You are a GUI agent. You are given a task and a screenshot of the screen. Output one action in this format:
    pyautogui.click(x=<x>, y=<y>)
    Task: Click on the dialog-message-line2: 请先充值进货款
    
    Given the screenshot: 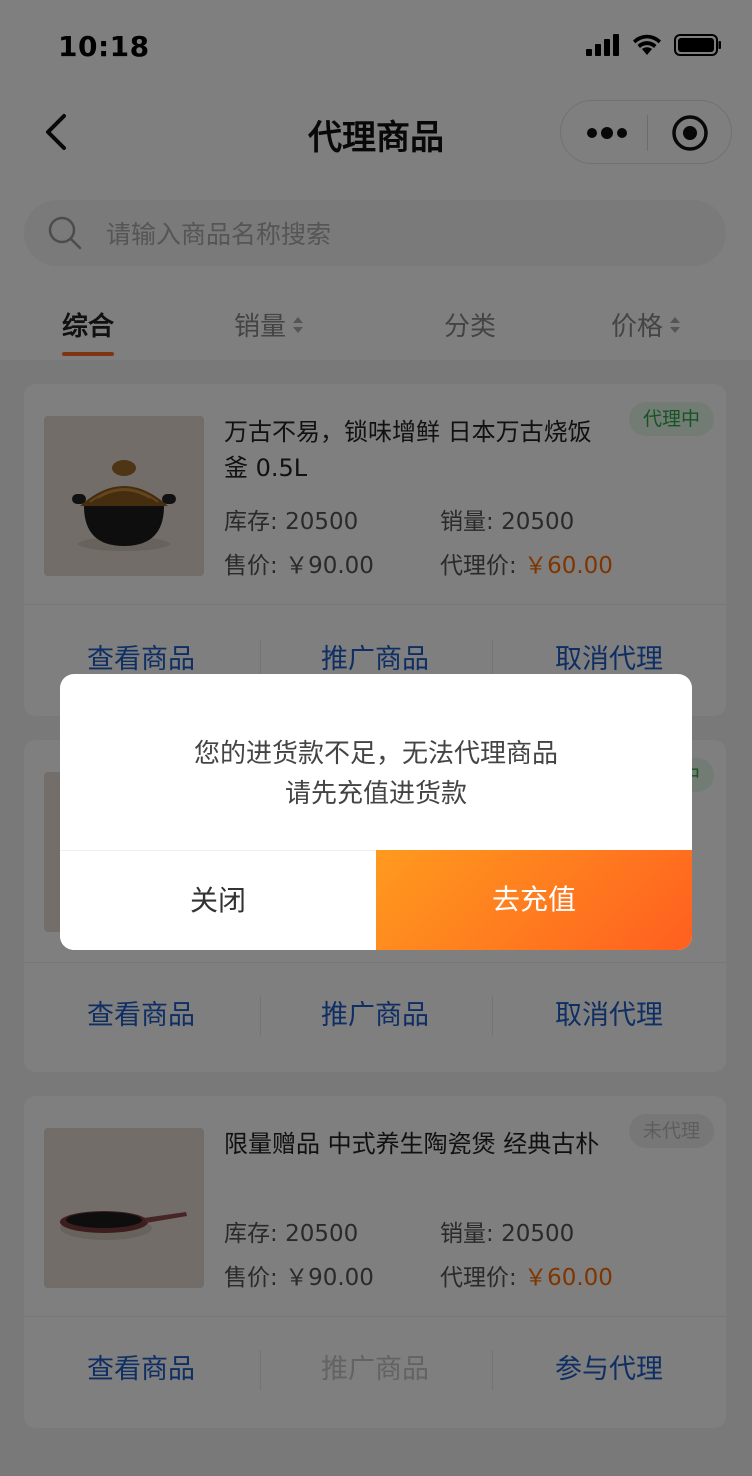 What is the action you would take?
    pyautogui.click(x=375, y=794)
    